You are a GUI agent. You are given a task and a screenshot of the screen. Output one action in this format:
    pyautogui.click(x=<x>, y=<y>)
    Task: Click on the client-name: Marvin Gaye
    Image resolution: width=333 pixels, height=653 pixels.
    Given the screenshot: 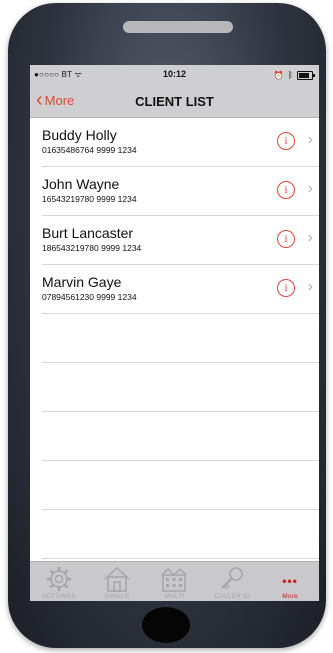 What is the action you would take?
    pyautogui.click(x=82, y=282)
    